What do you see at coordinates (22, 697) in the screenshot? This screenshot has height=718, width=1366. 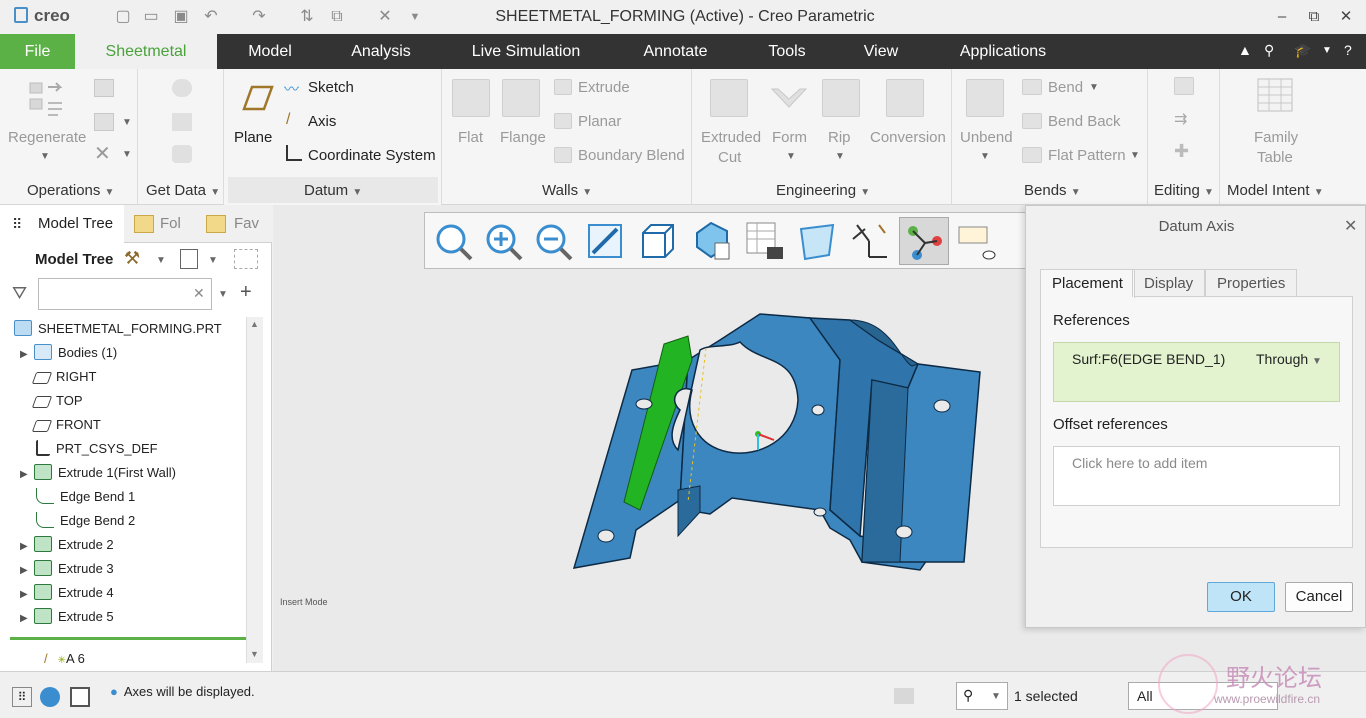 I see `navigator-toggle-icon: ⠿` at bounding box center [22, 697].